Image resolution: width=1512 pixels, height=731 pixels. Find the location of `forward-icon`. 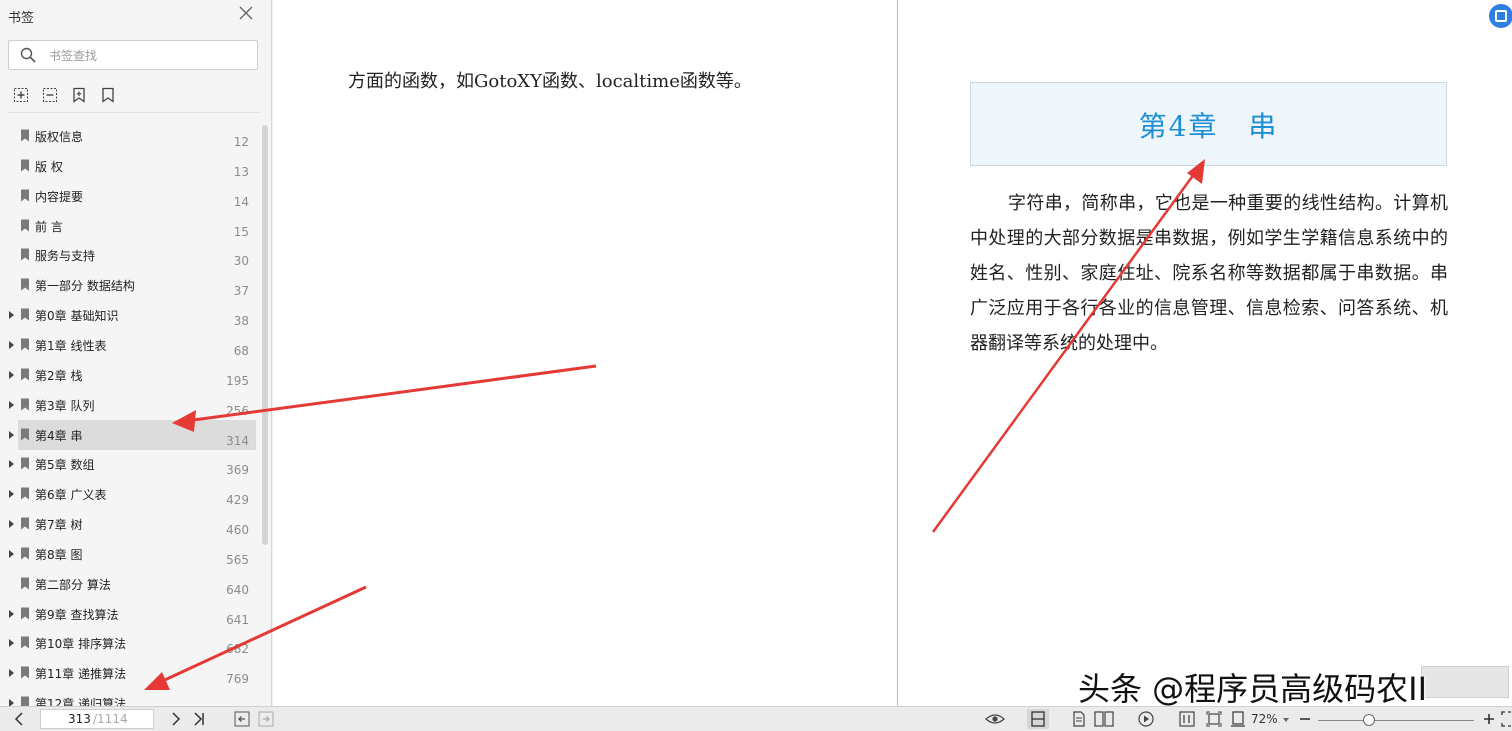

forward-icon is located at coordinates (266, 719).